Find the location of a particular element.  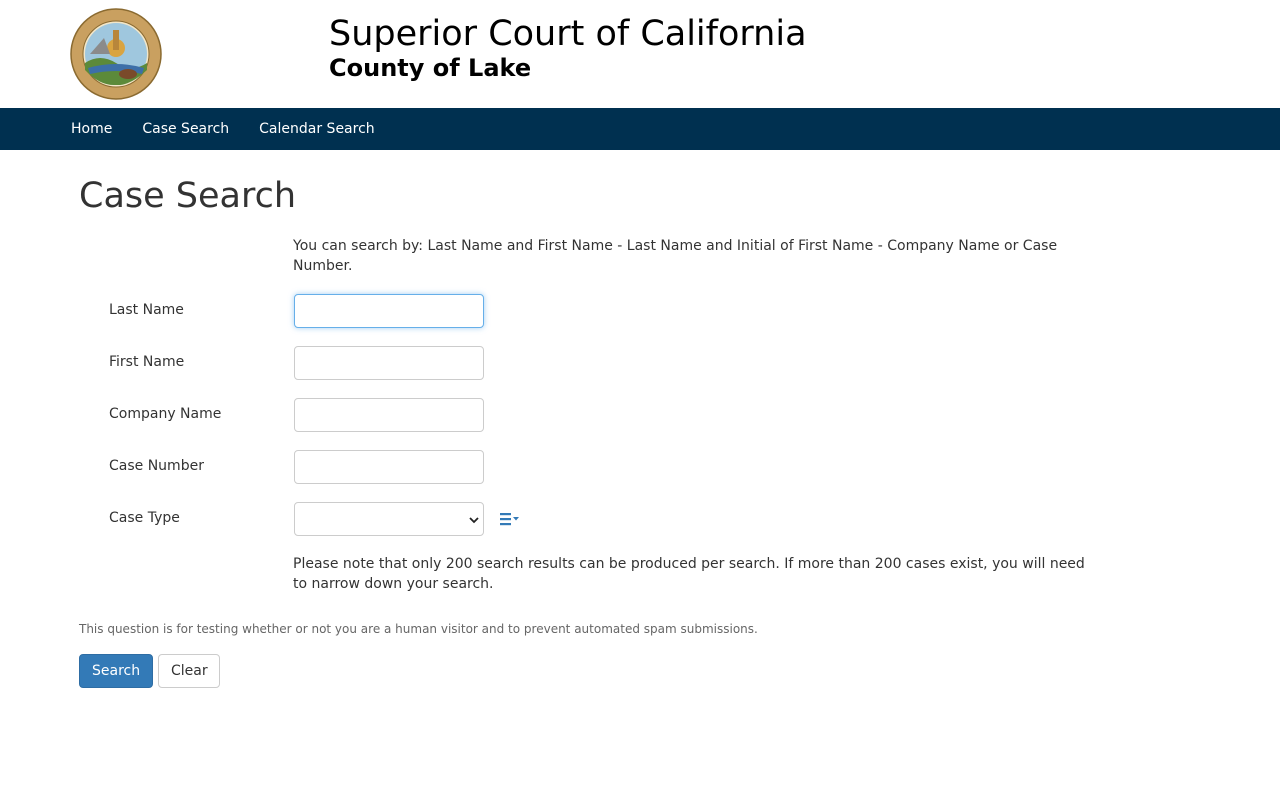

california-seal-icon is located at coordinates (116, 54).